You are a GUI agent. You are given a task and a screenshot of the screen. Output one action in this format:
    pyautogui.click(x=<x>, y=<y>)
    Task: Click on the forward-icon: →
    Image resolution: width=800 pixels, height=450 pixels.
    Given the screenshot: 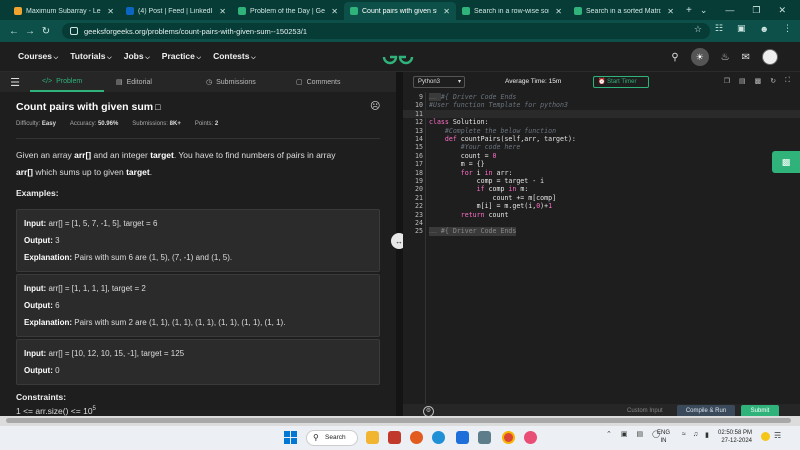 What is the action you would take?
    pyautogui.click(x=30, y=31)
    